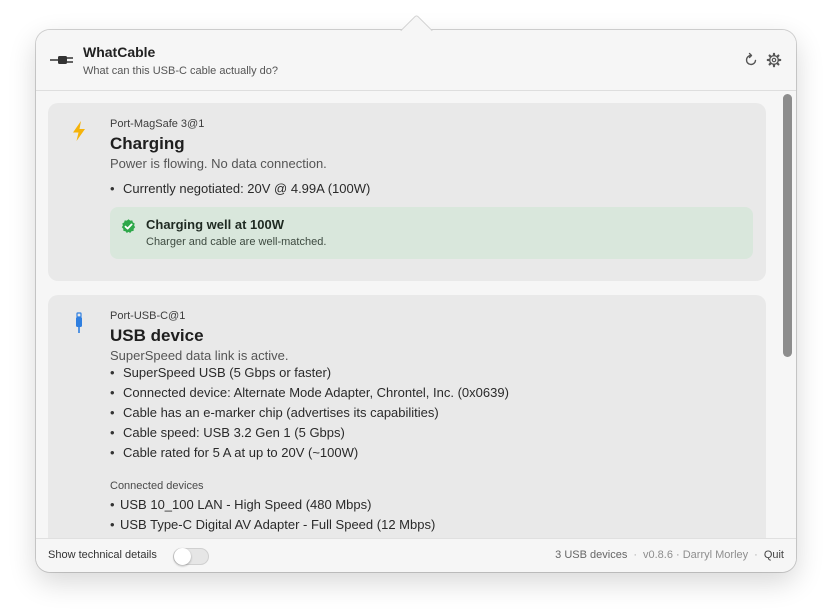 The width and height of the screenshot is (832, 612). I want to click on port-status-title: Charging, so click(147, 143).